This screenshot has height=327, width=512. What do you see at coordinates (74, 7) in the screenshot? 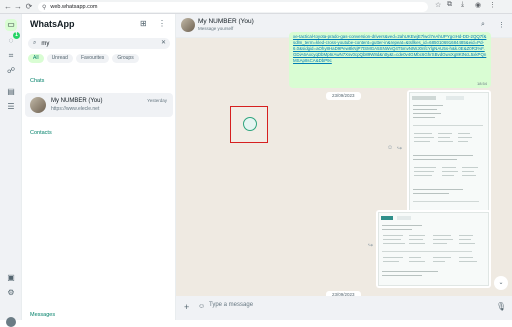
I see `url-text: web.whatsapp.com` at bounding box center [74, 7].